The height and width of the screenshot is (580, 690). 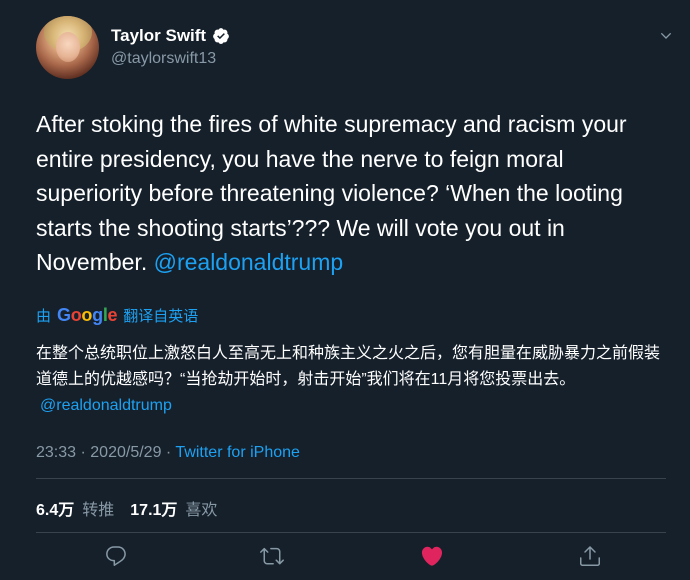 I want to click on share-icon, so click(x=590, y=556).